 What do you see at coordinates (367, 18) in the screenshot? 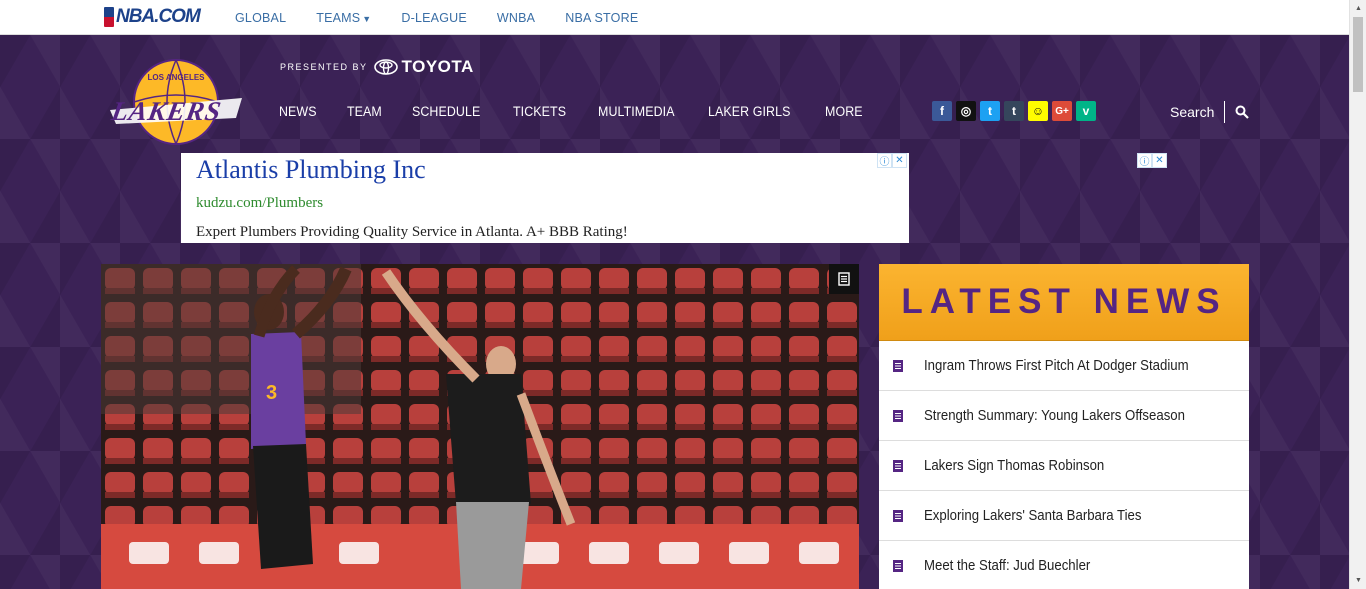
I see `chevron-down-icon: ▼` at bounding box center [367, 18].